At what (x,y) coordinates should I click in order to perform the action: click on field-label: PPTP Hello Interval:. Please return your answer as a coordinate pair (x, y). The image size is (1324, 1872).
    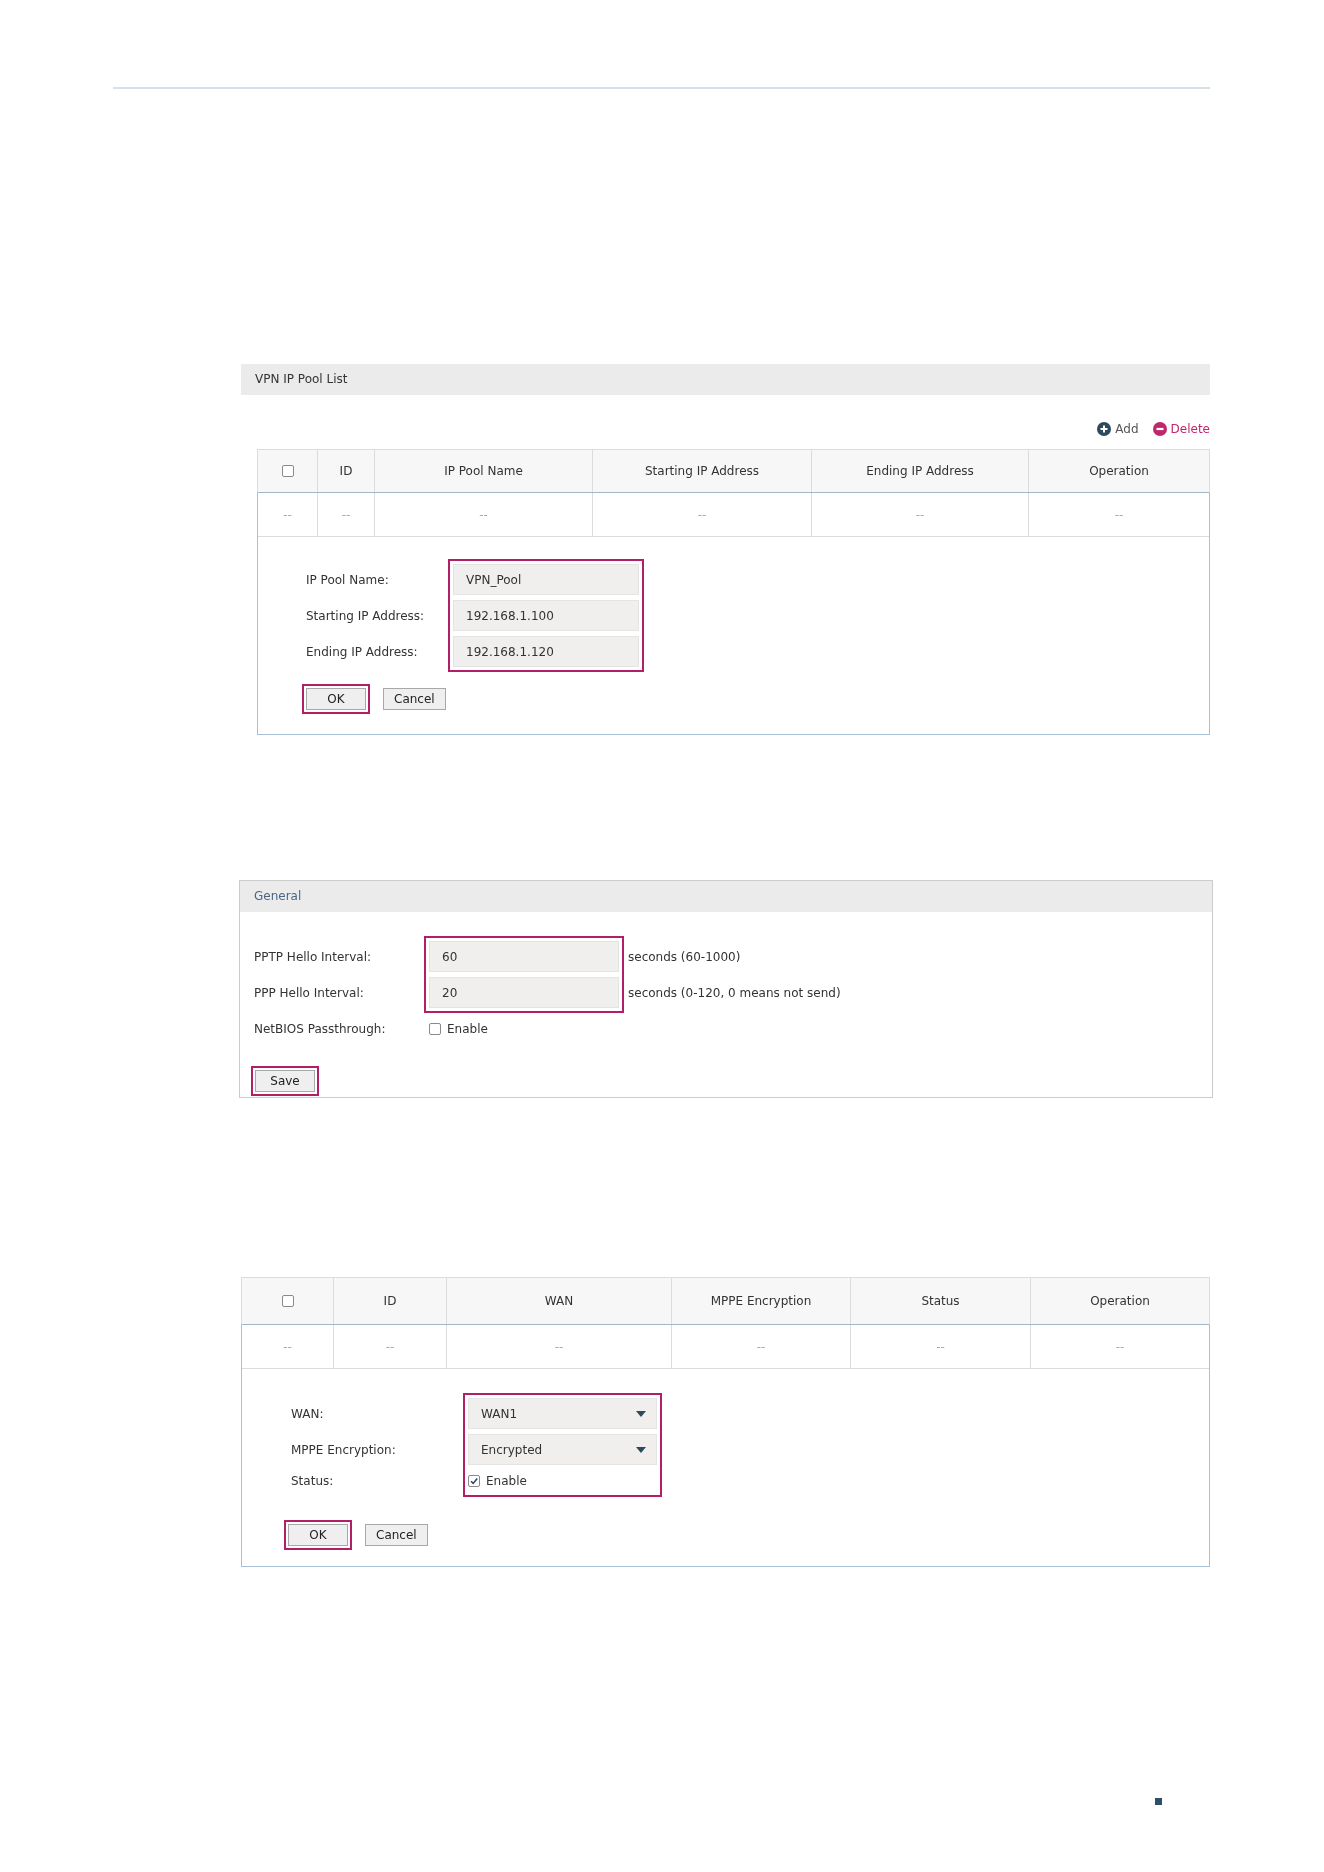
    Looking at the image, I should click on (313, 956).